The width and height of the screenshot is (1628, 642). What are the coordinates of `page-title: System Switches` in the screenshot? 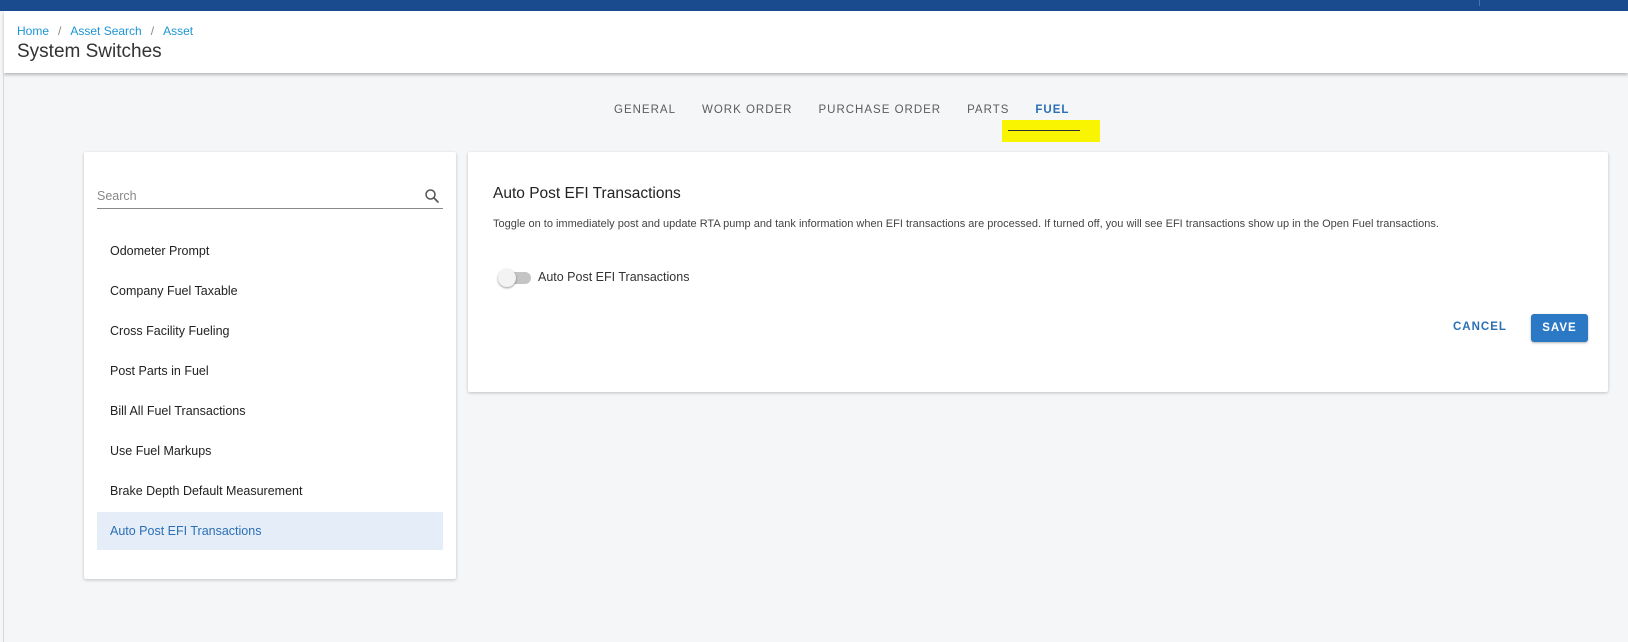 It's located at (89, 51).